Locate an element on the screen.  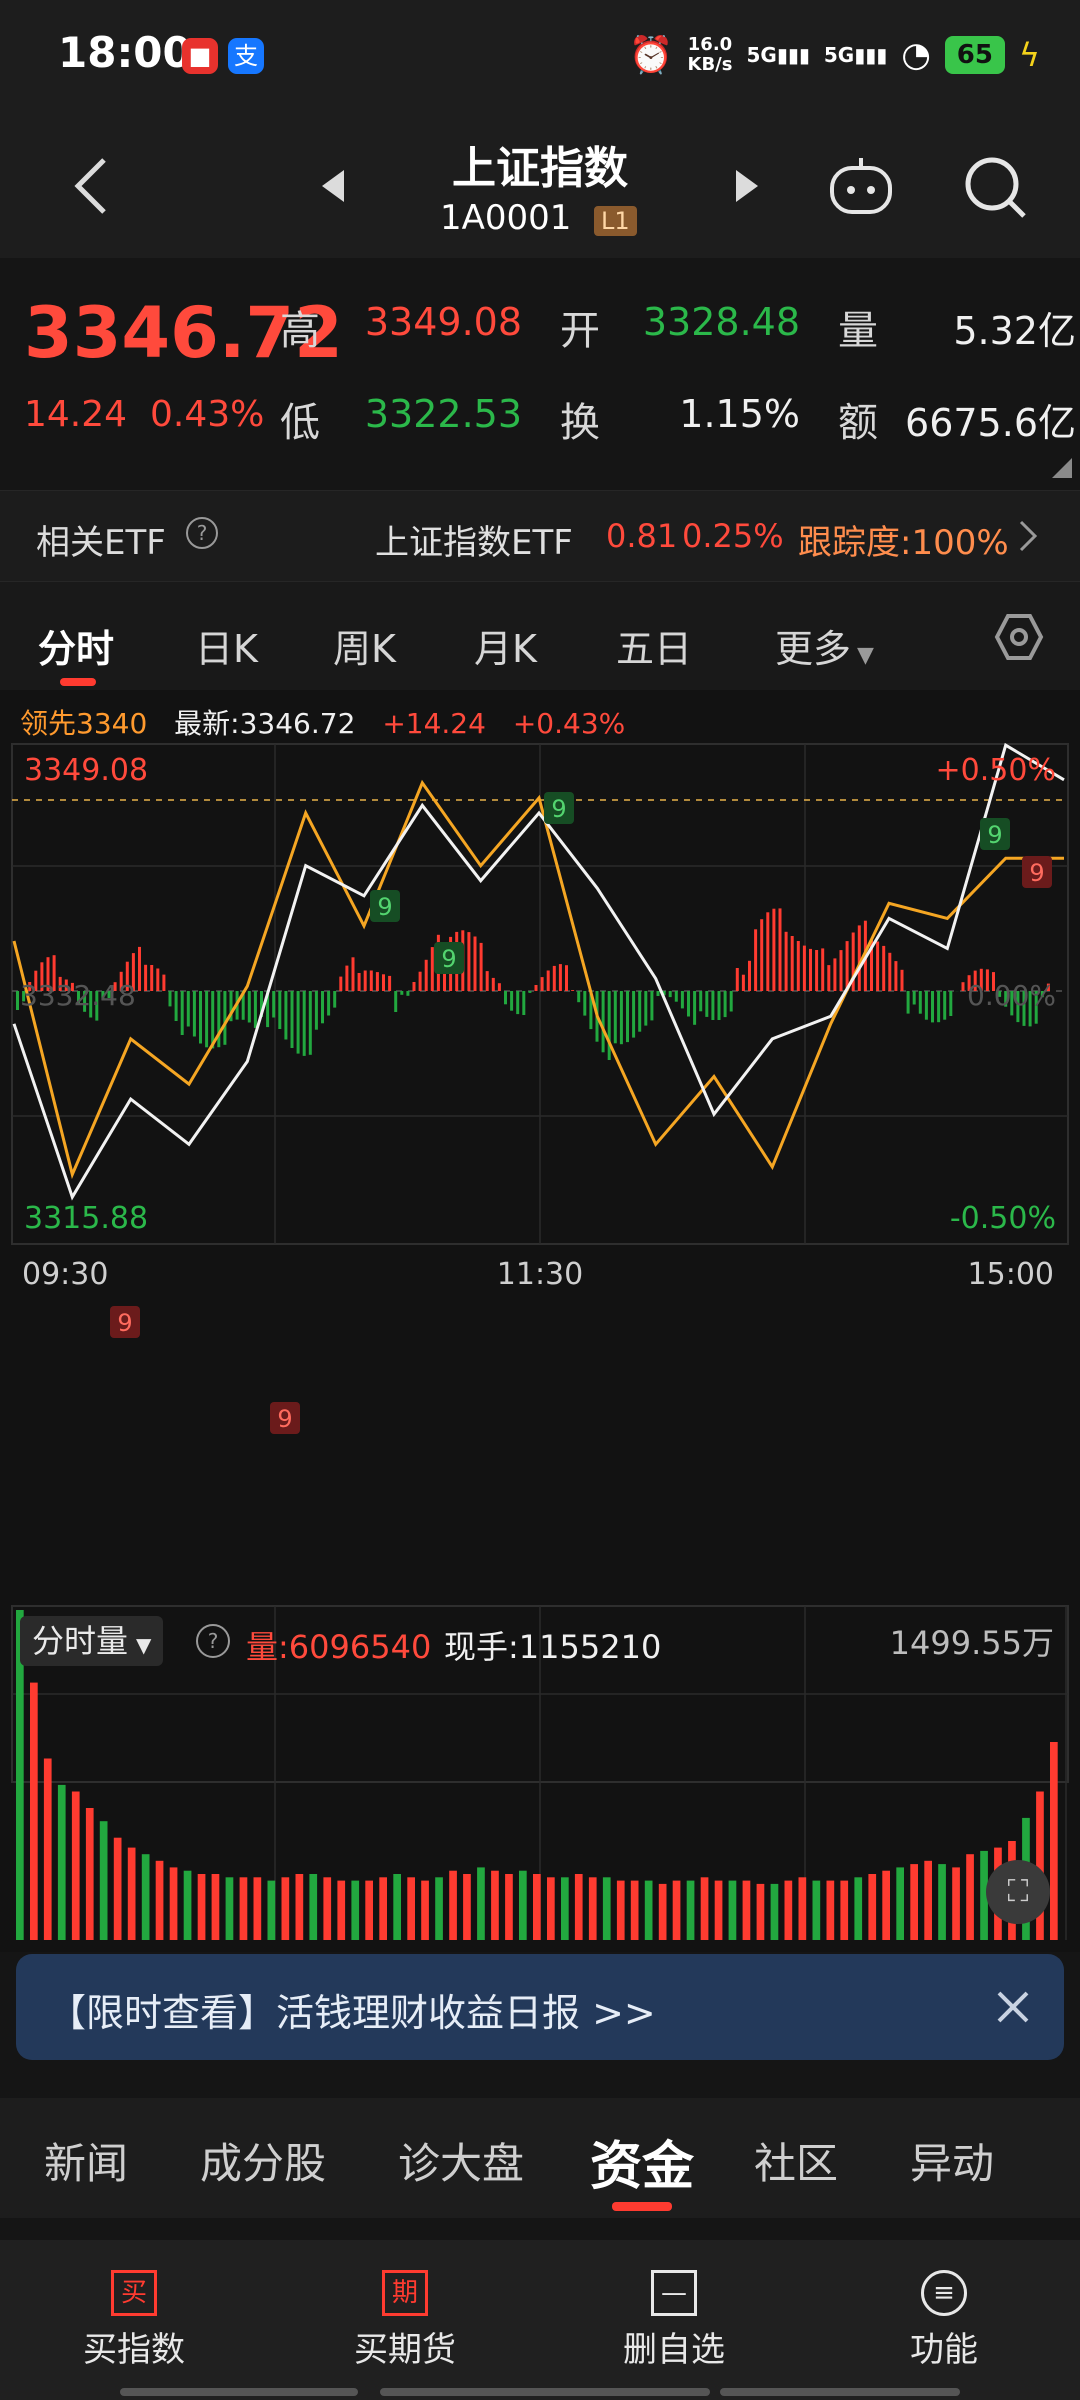
svg-text: 9 is located at coordinates (284, 1419).